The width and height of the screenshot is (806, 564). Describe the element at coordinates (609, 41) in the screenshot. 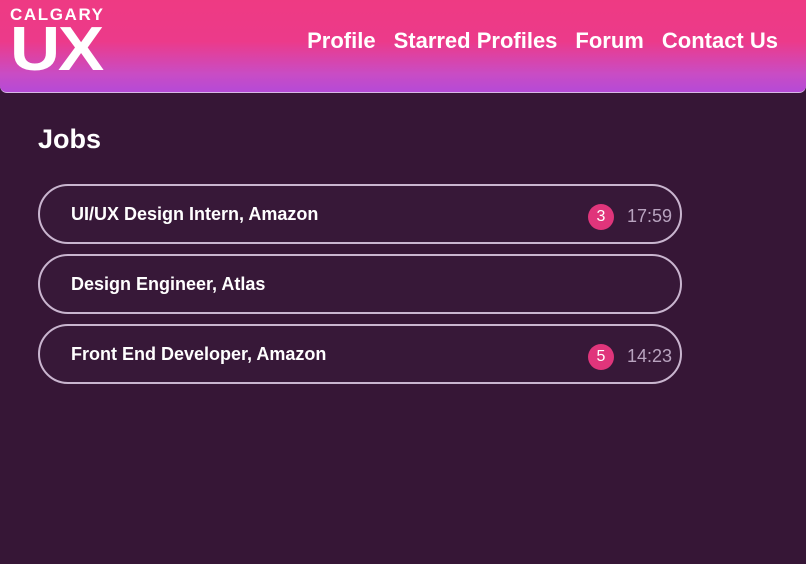

I see `nav-forum: Forum` at that location.